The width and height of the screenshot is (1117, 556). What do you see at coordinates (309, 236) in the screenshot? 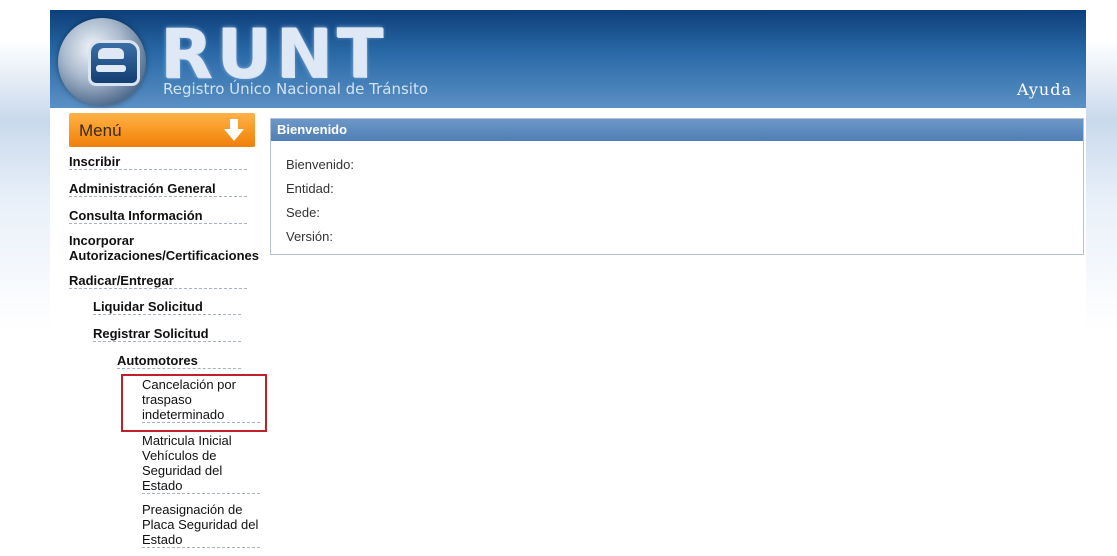
I see `info-version: Versión:` at bounding box center [309, 236].